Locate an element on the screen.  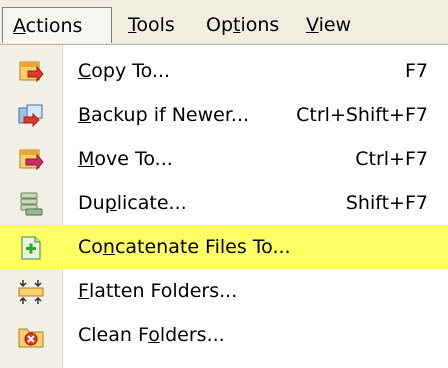
menu-actions-mnemonic: A is located at coordinates (19, 26).